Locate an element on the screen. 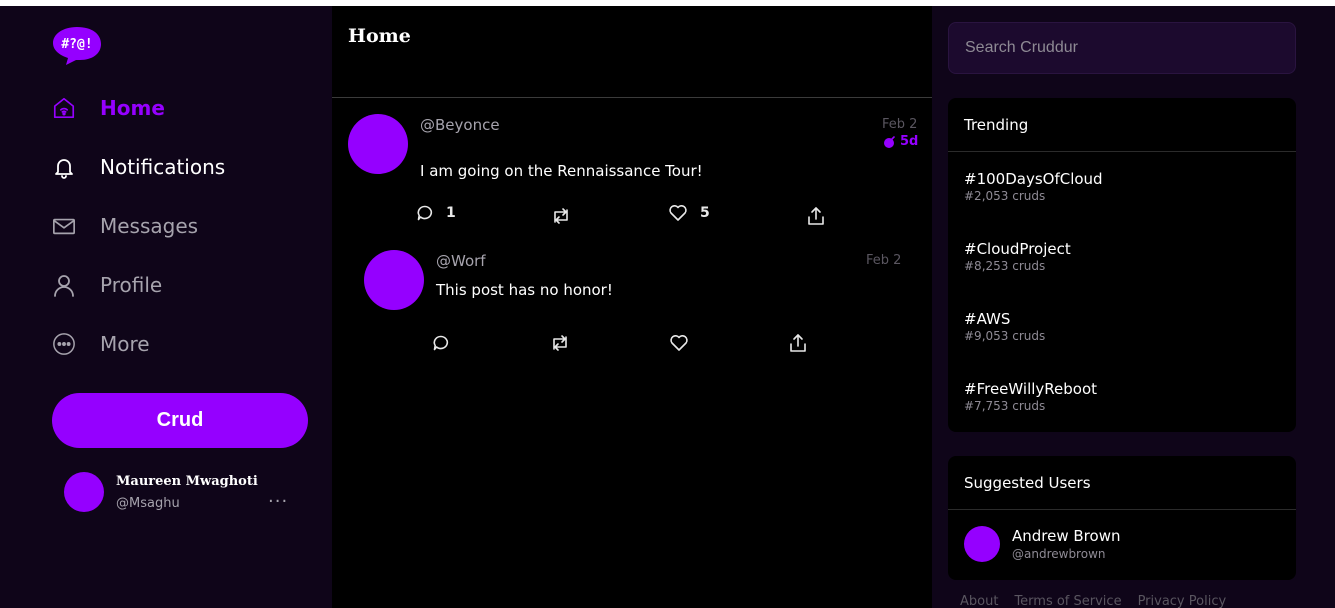 The image size is (1335, 608). post-text: I am going on the Rennaissance Tour! is located at coordinates (561, 171).